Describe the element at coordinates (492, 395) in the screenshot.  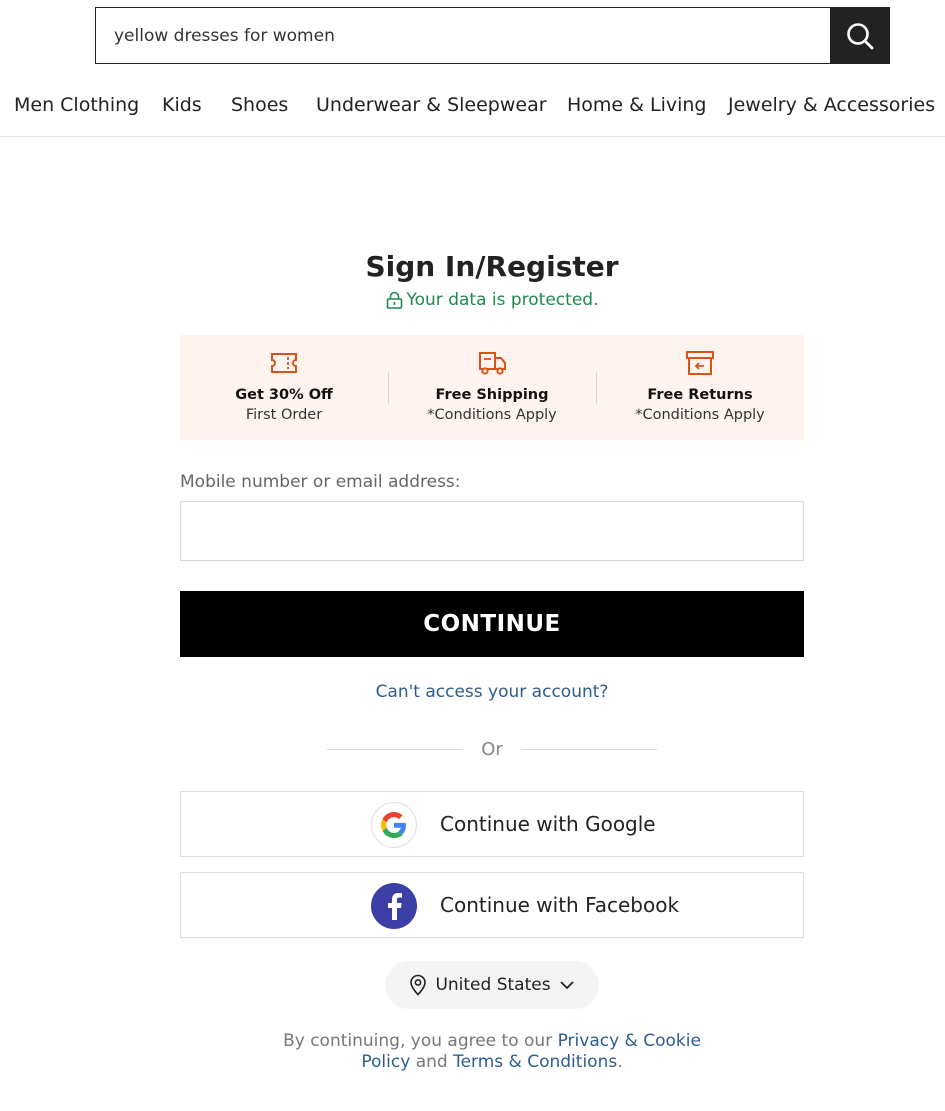
I see `benefit-title: Free Shipping` at that location.